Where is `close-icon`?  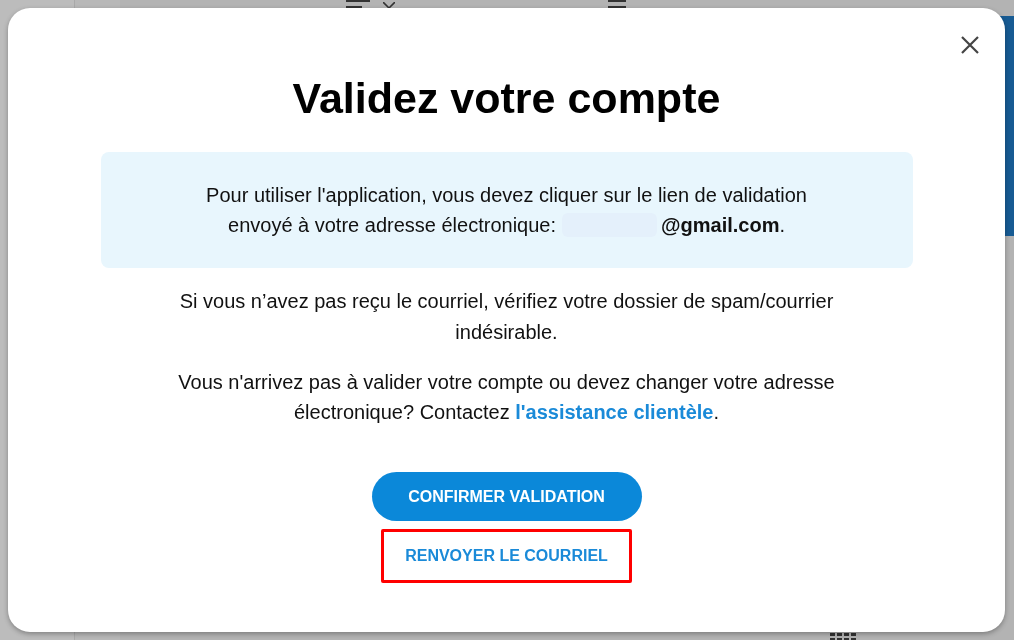
close-icon is located at coordinates (970, 45).